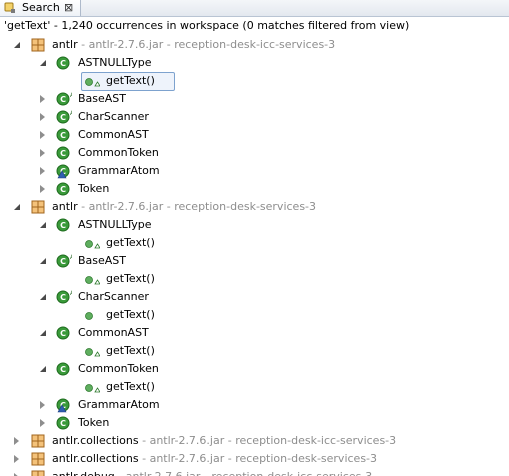  I want to click on tab-search: Search ⊠, so click(40, 8).